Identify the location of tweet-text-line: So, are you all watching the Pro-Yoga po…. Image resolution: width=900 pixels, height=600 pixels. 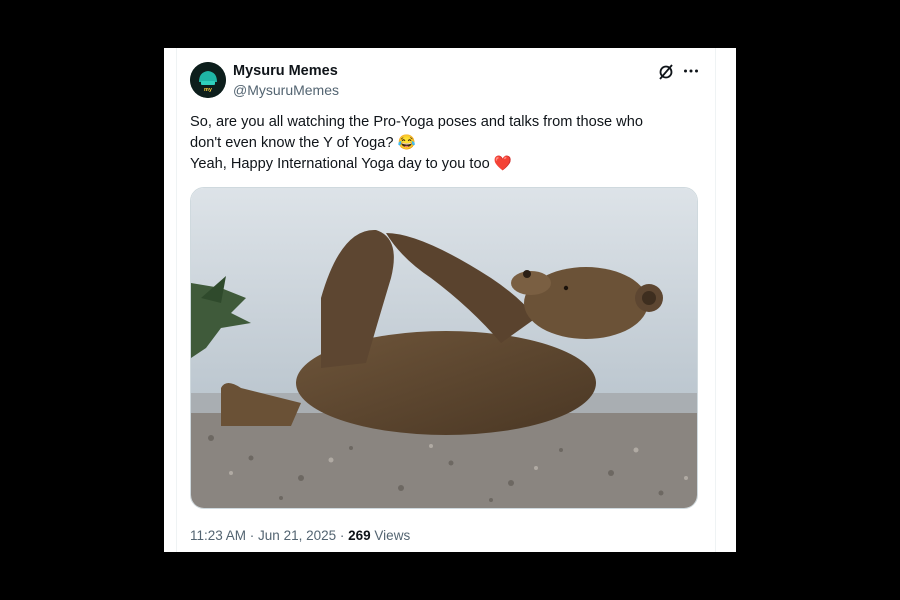
(416, 122).